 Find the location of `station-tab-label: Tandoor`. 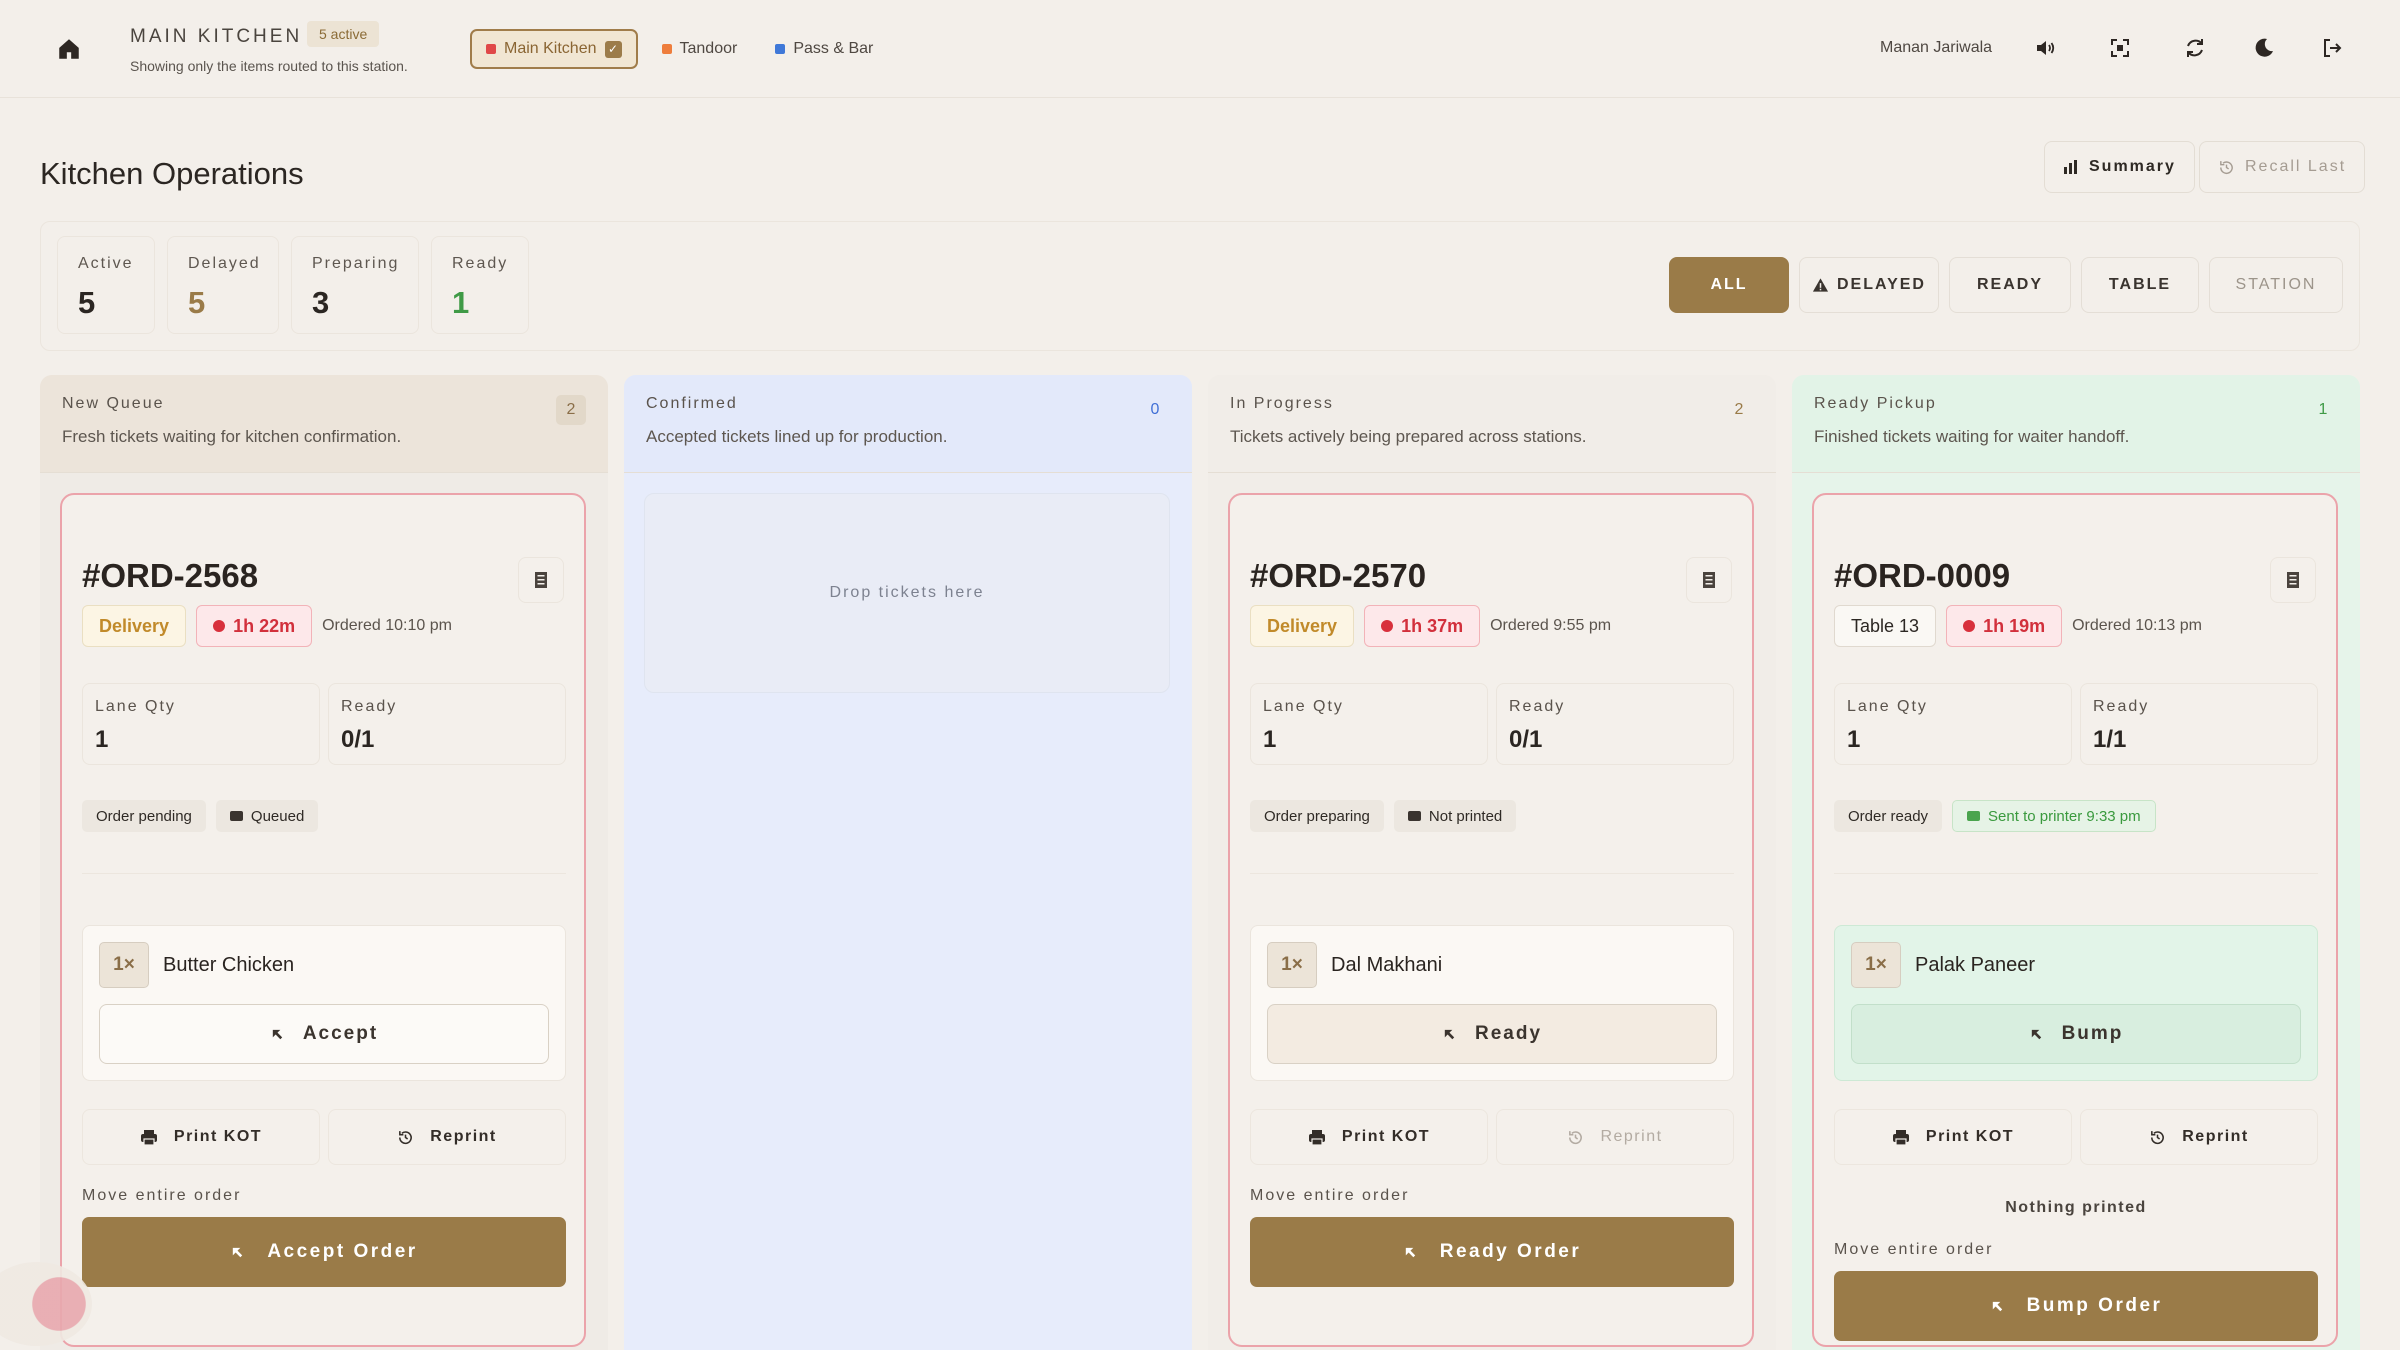

station-tab-label: Tandoor is located at coordinates (708, 48).